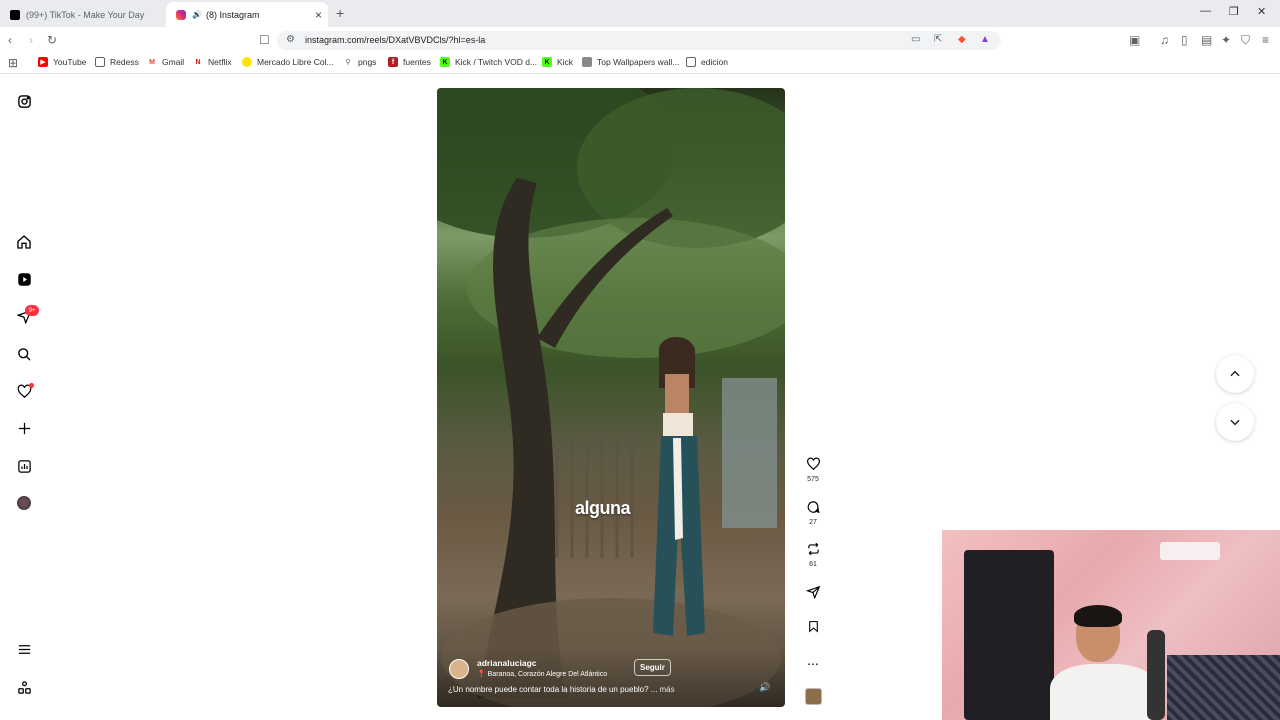 This screenshot has width=1280, height=720. What do you see at coordinates (85, 14) in the screenshot?
I see `tab-title: (99+) TikTok - Make Your Day` at bounding box center [85, 14].